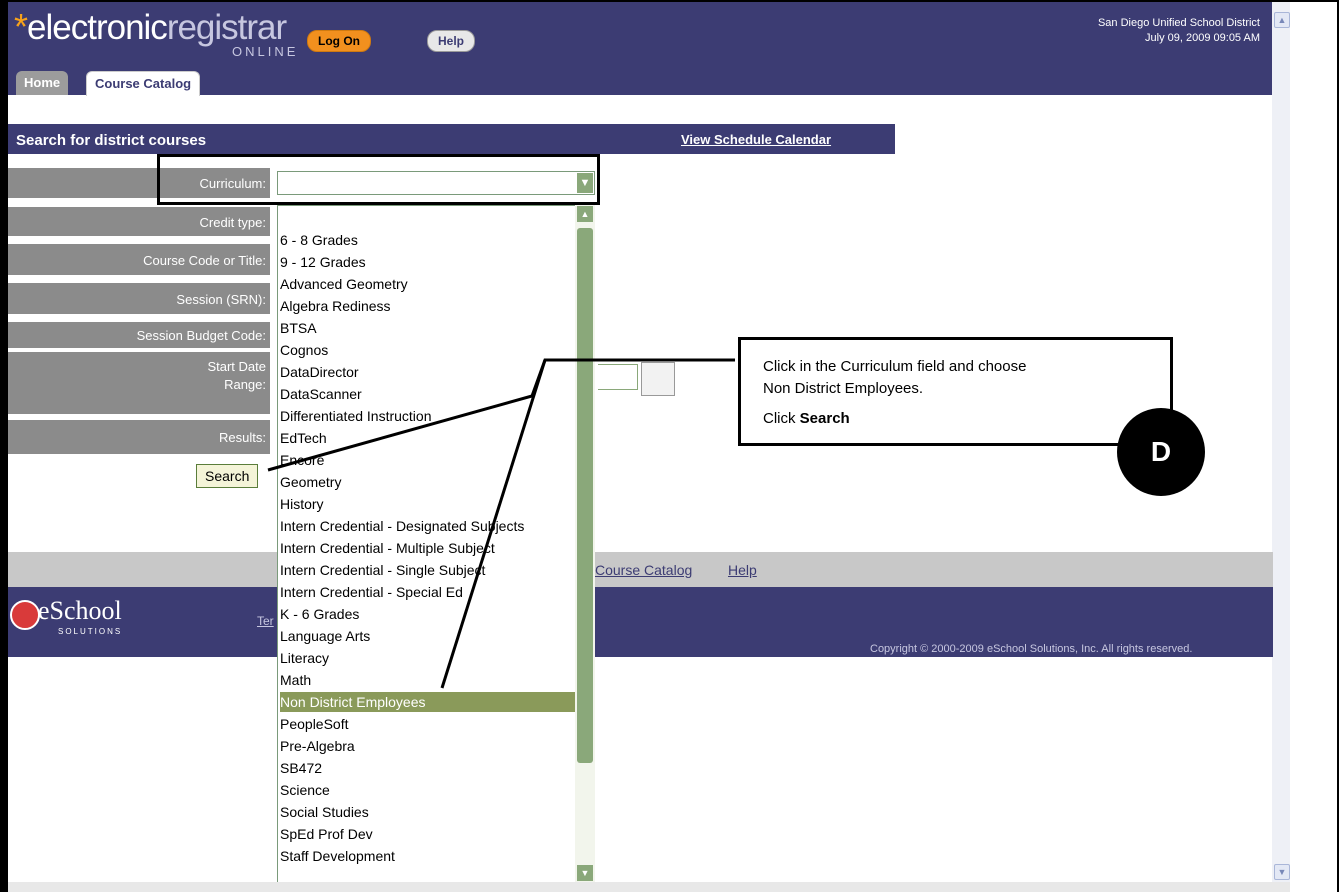 The width and height of the screenshot is (1339, 892). Describe the element at coordinates (493, 524) in the screenshot. I see `callout-pointer-to-option` at that location.